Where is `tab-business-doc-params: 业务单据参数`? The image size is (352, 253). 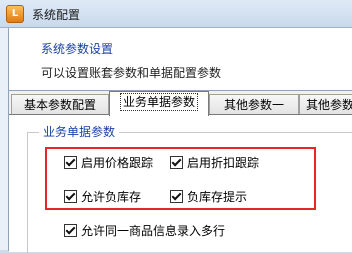
tab-business-doc-params: 业务单据参数 is located at coordinates (159, 103).